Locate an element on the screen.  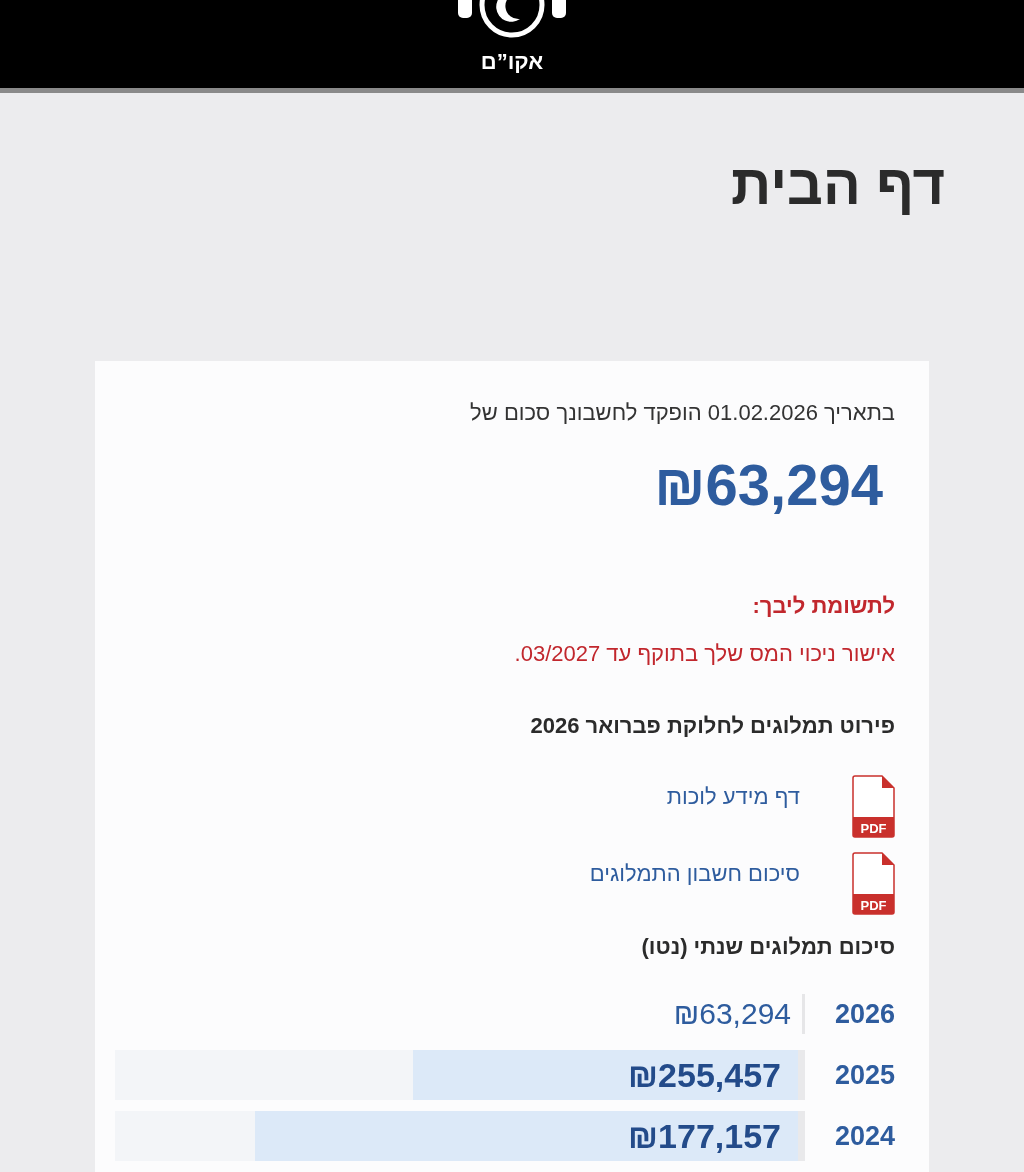
deposit-text: בתאריך 01.02.2026 הופקד לחשבונך סכום של is located at coordinates (682, 413).